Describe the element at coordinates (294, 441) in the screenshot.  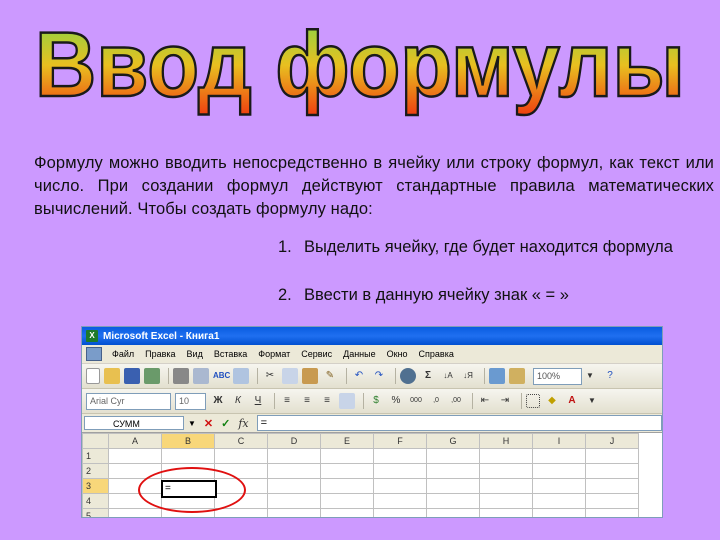
I see `column-header: D` at that location.